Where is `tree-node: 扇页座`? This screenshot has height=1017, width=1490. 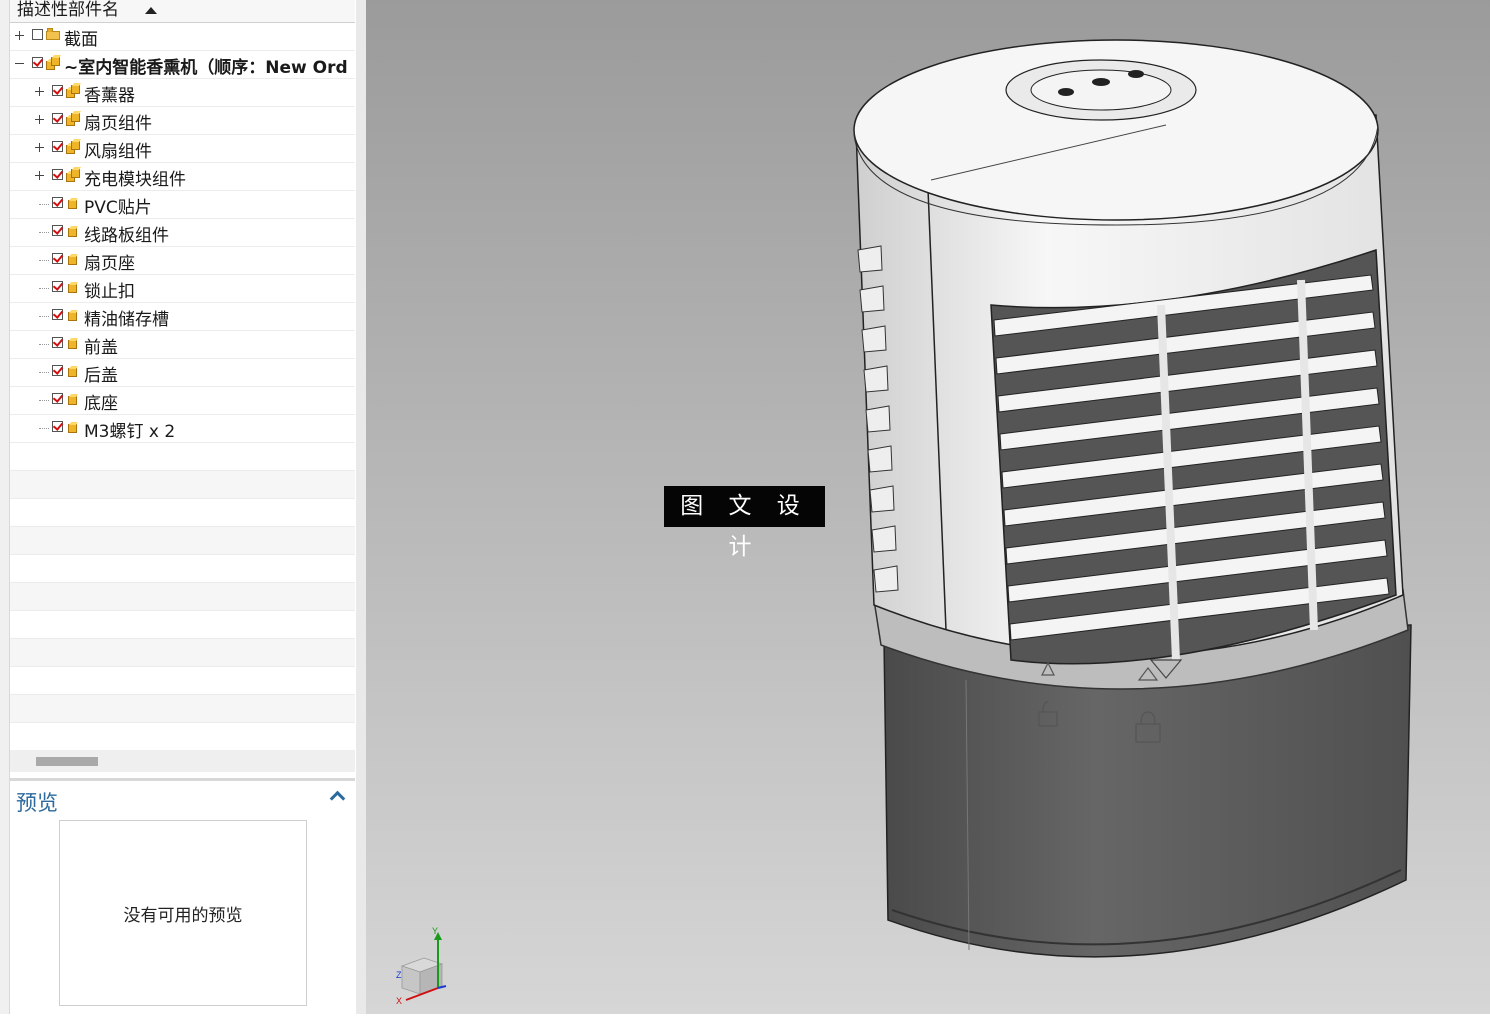 tree-node: 扇页座 is located at coordinates (182, 261).